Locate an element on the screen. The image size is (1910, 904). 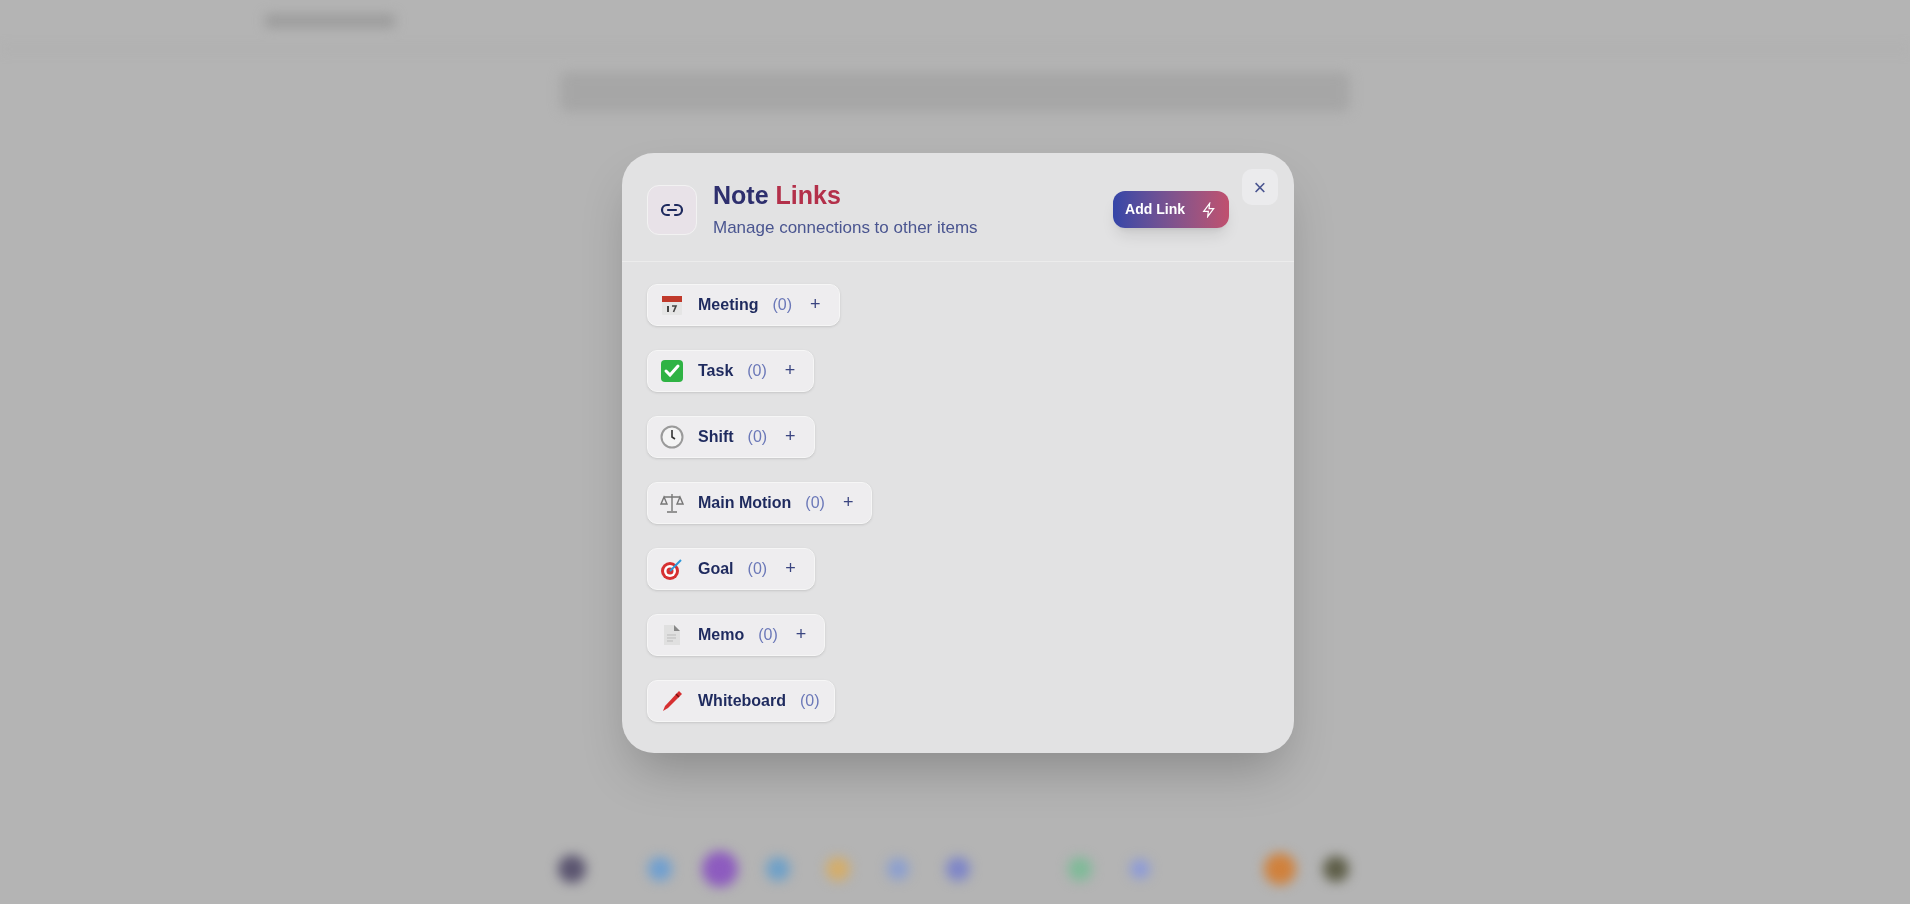
link-type-chip: Whiteboard (0) is located at coordinates (741, 700).